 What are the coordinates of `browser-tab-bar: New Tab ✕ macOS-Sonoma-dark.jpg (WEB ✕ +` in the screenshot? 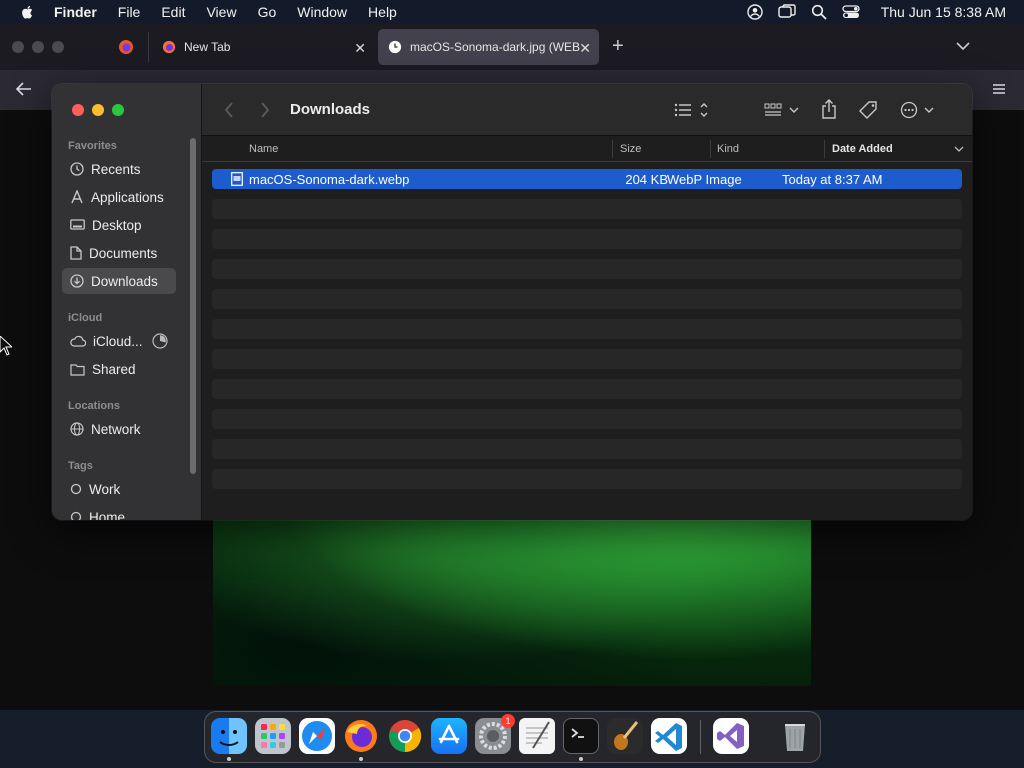 It's located at (512, 47).